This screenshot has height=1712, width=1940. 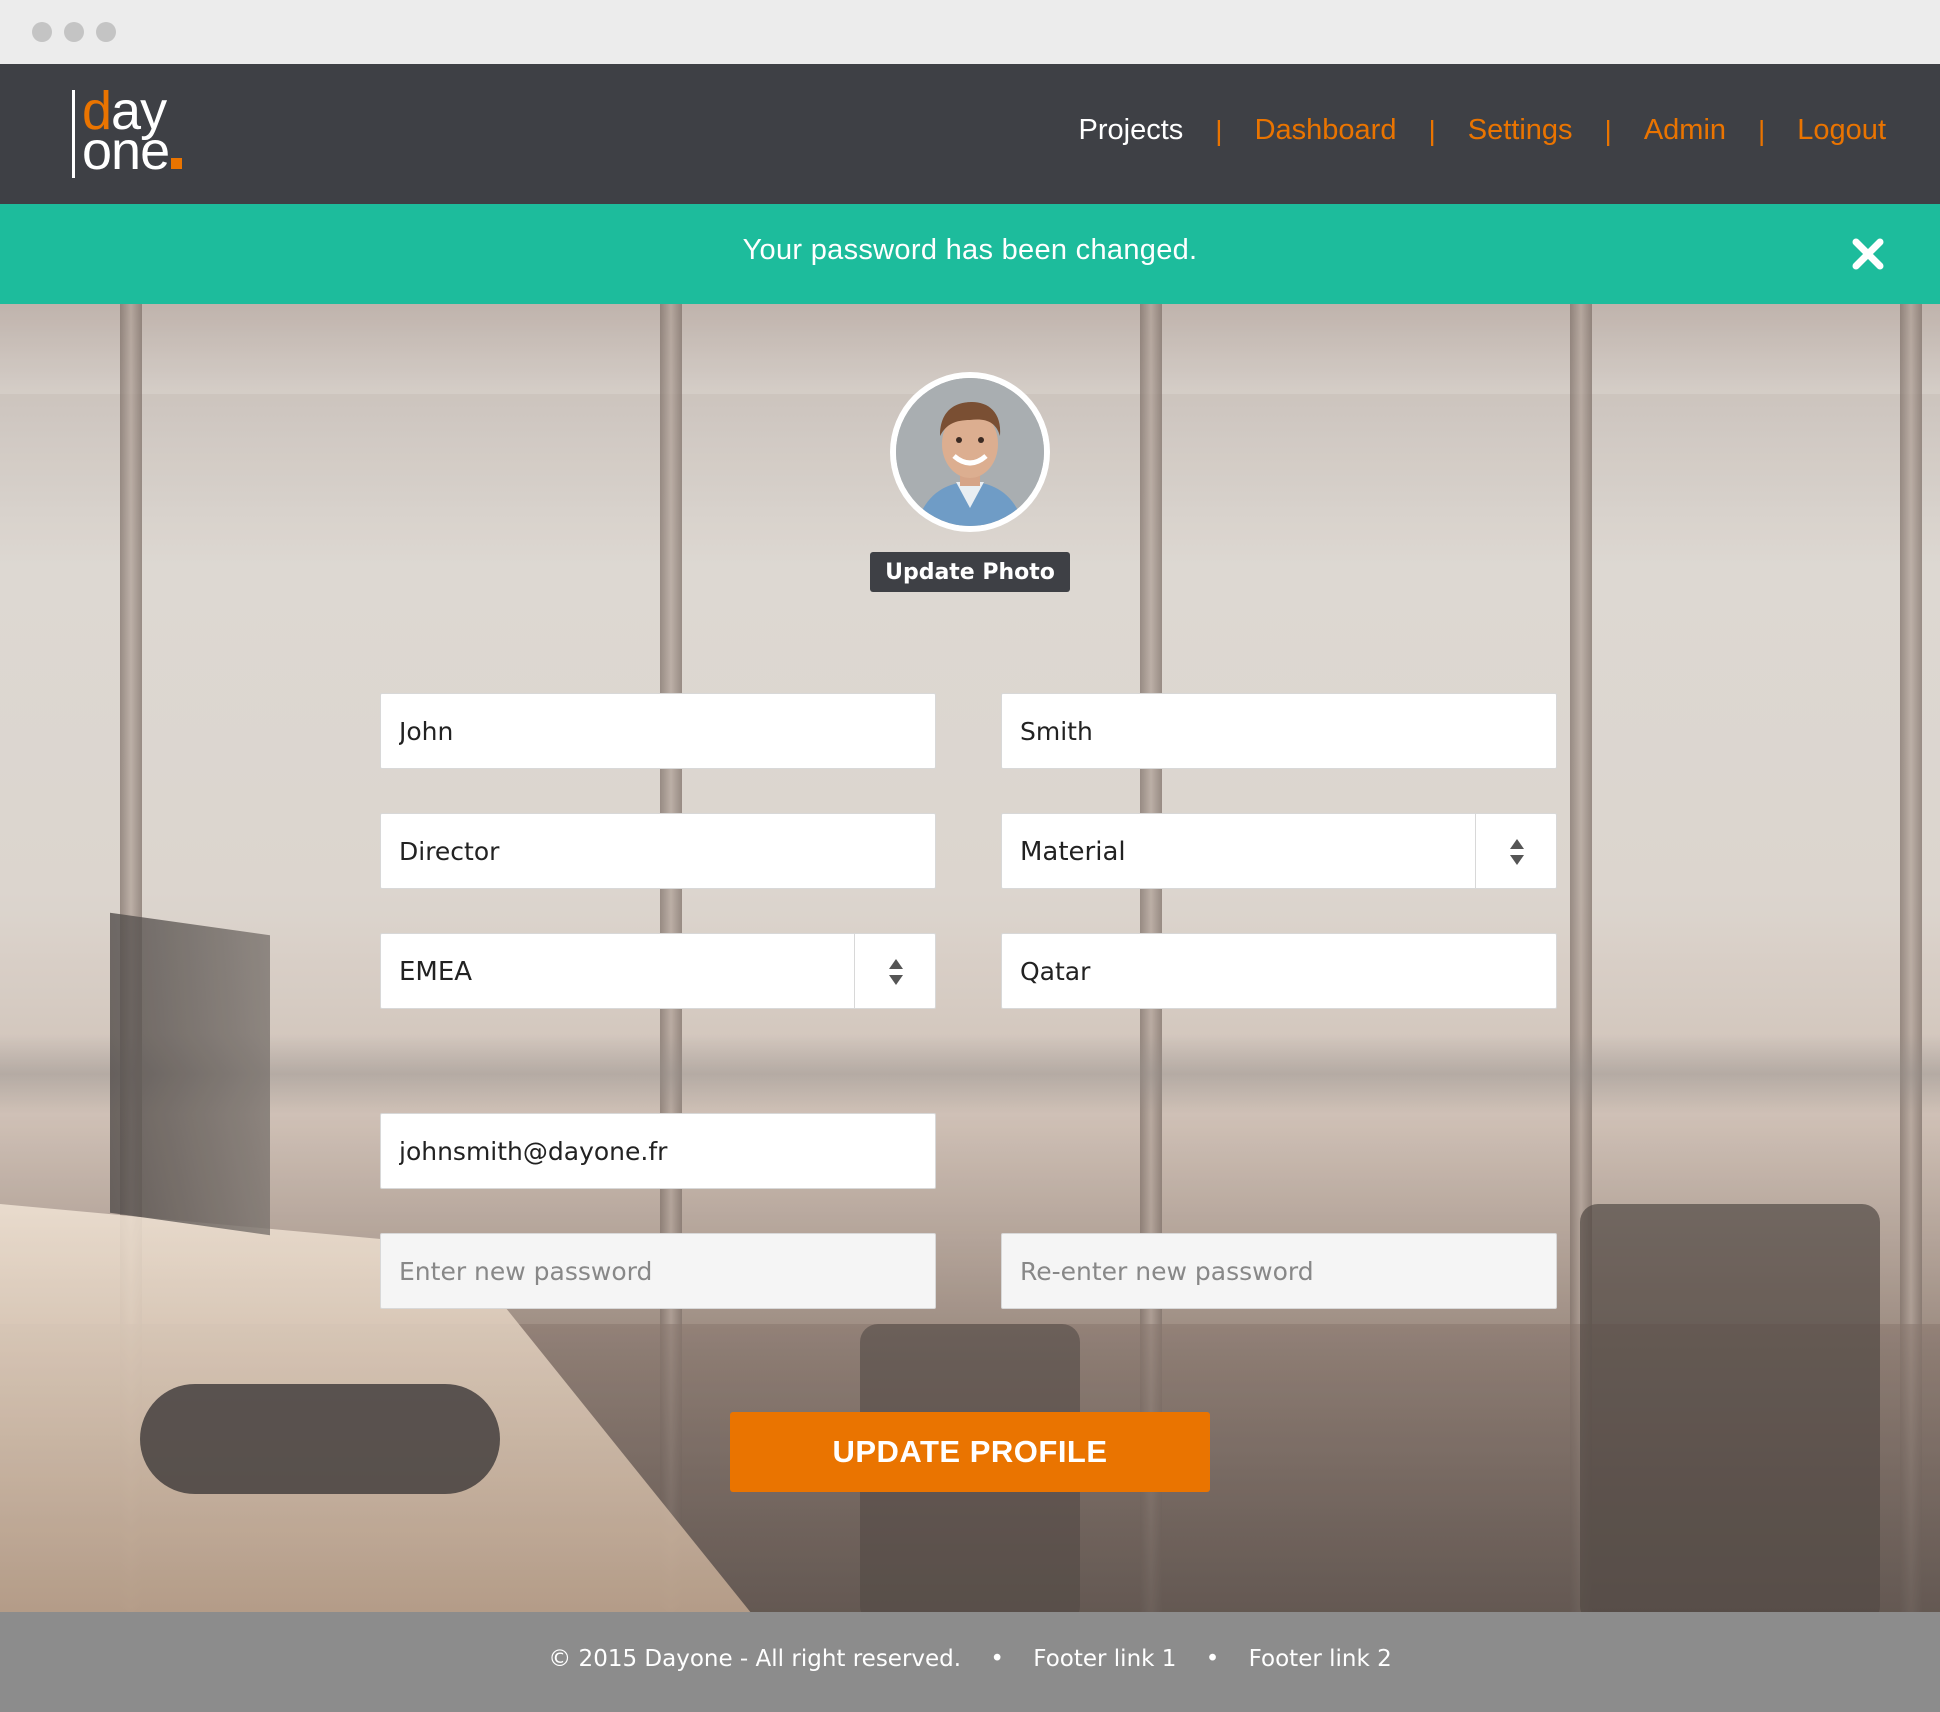 I want to click on nav-logout: Logout, so click(x=1841, y=130).